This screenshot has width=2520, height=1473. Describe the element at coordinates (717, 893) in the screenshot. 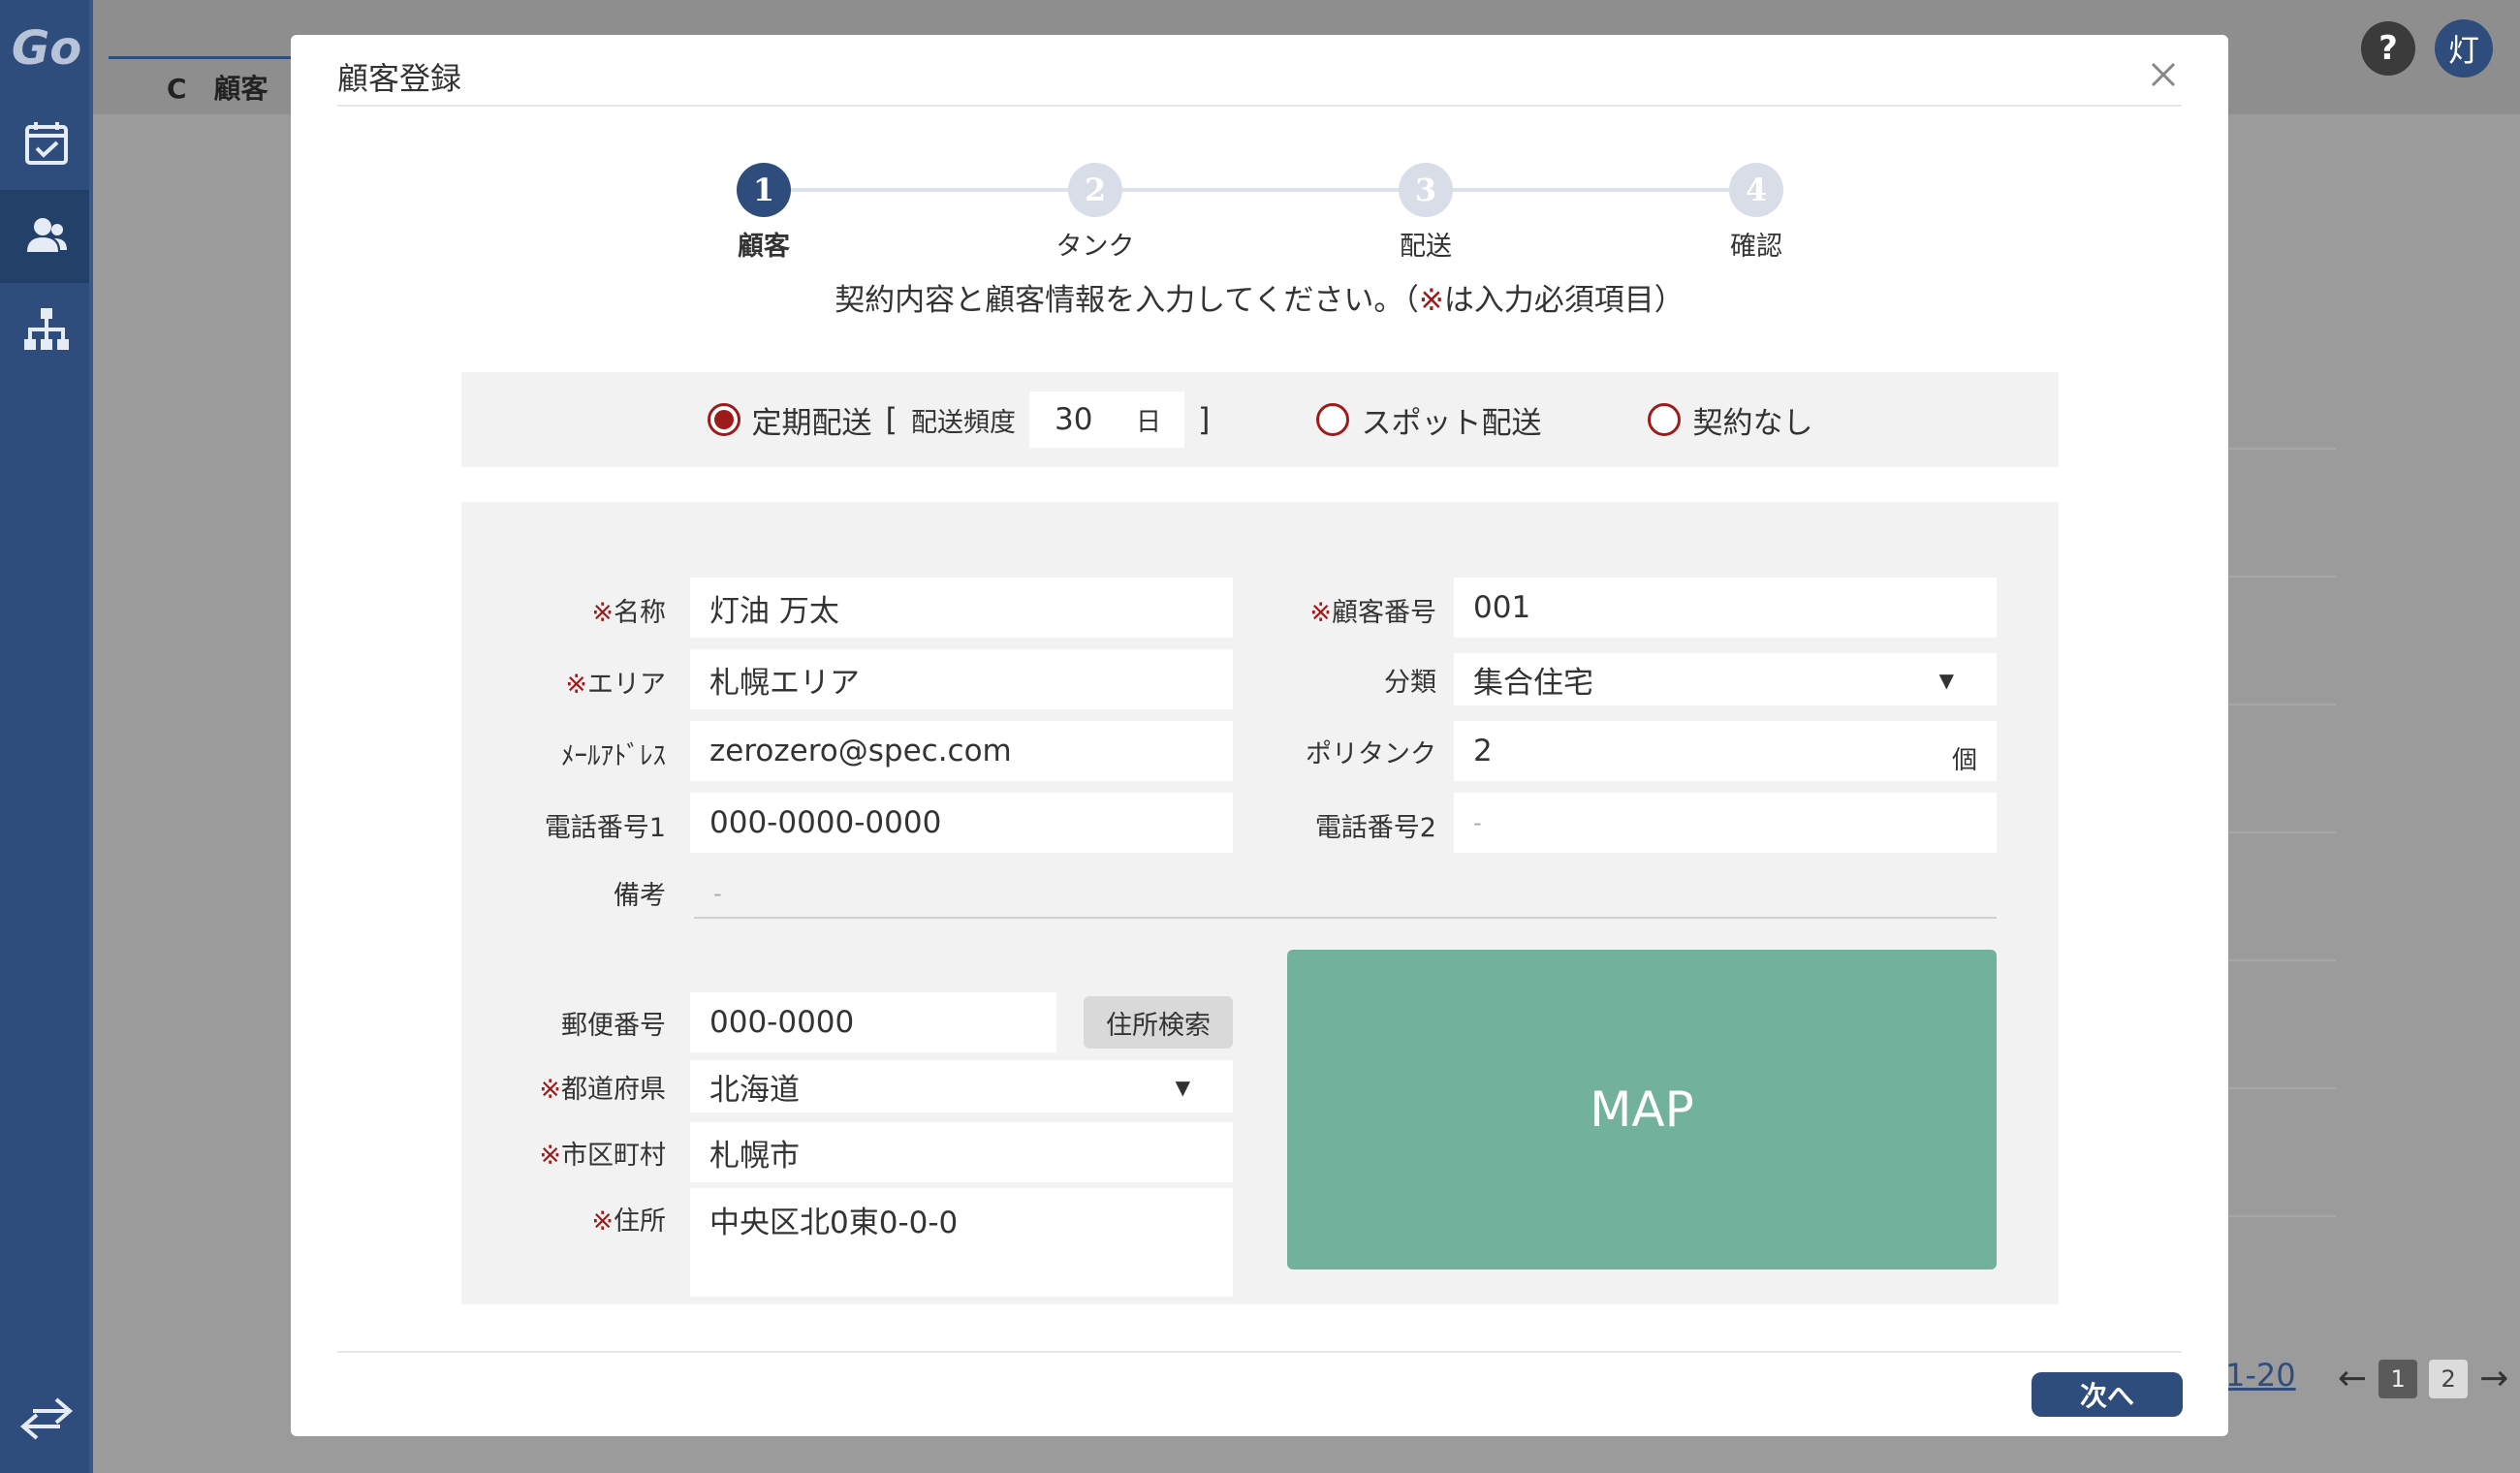

I see `note-input: -` at that location.